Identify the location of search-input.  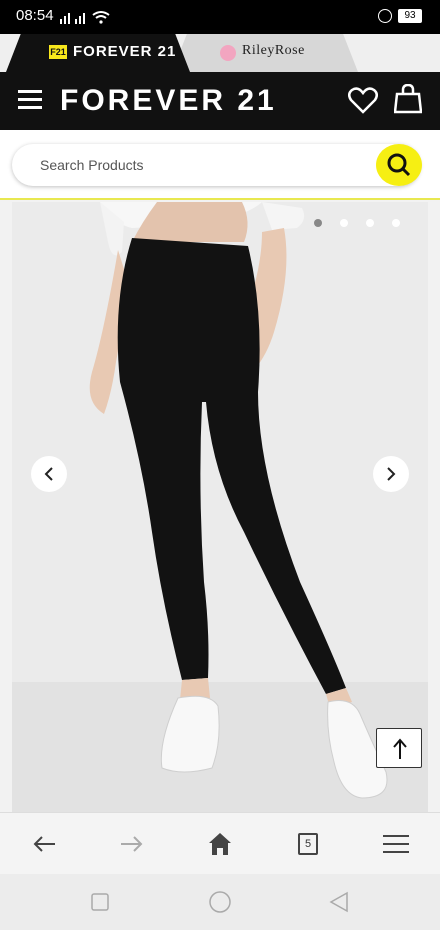
(200, 165).